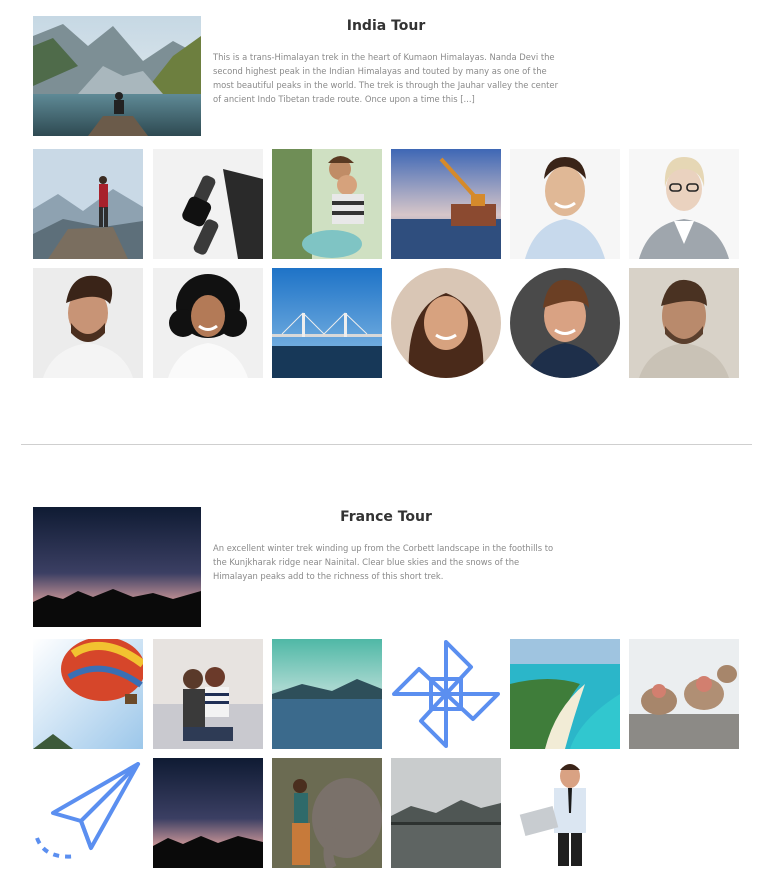 Image resolution: width=765 pixels, height=877 pixels. I want to click on france-tour-title: France Tour, so click(386, 517).